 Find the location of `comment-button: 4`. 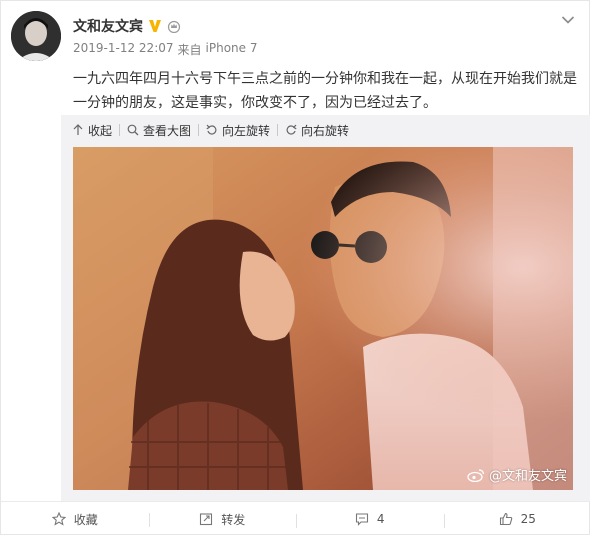

comment-button: 4 is located at coordinates (370, 520).